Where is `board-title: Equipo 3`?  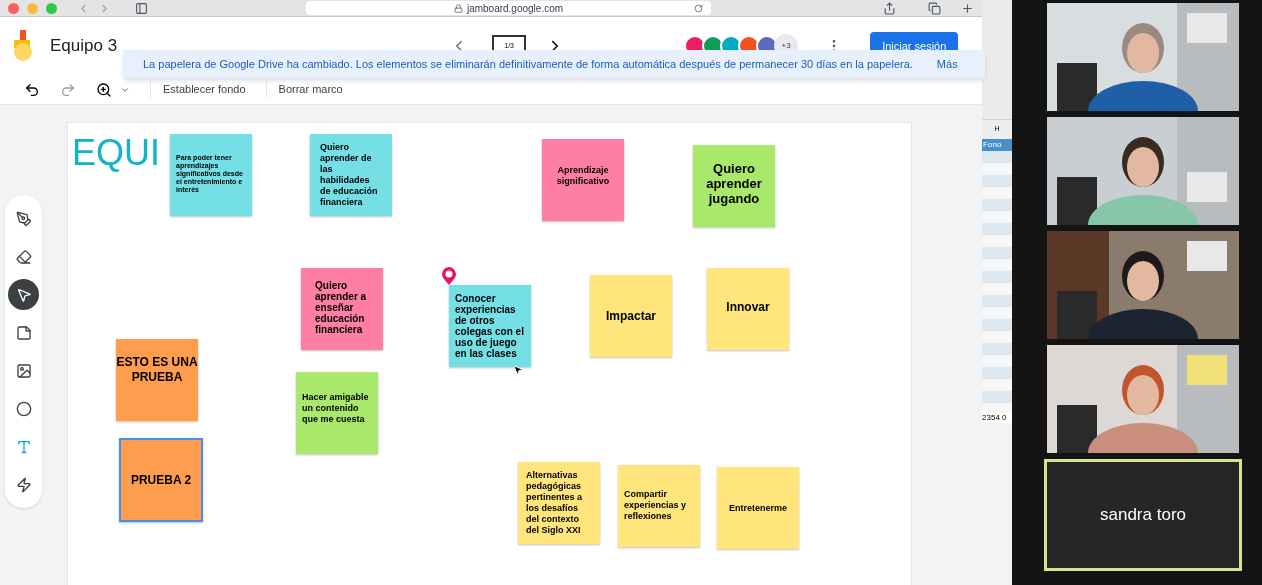
board-title: Equipo 3 is located at coordinates (84, 46).